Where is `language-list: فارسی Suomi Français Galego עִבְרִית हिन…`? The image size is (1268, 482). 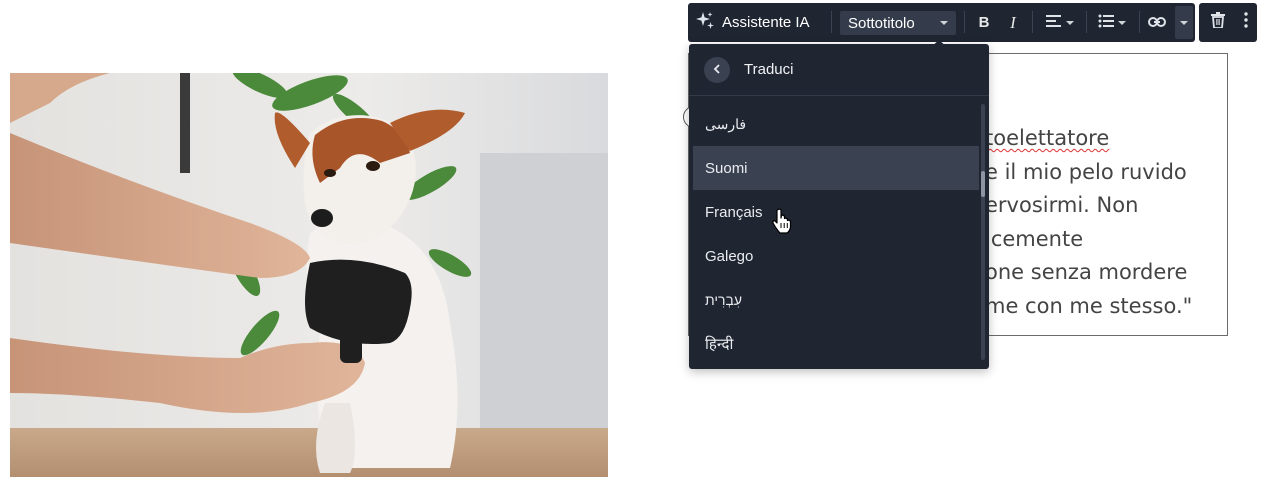 language-list: فارسی Suomi Français Galego עִבְרִית हिन… is located at coordinates (836, 234).